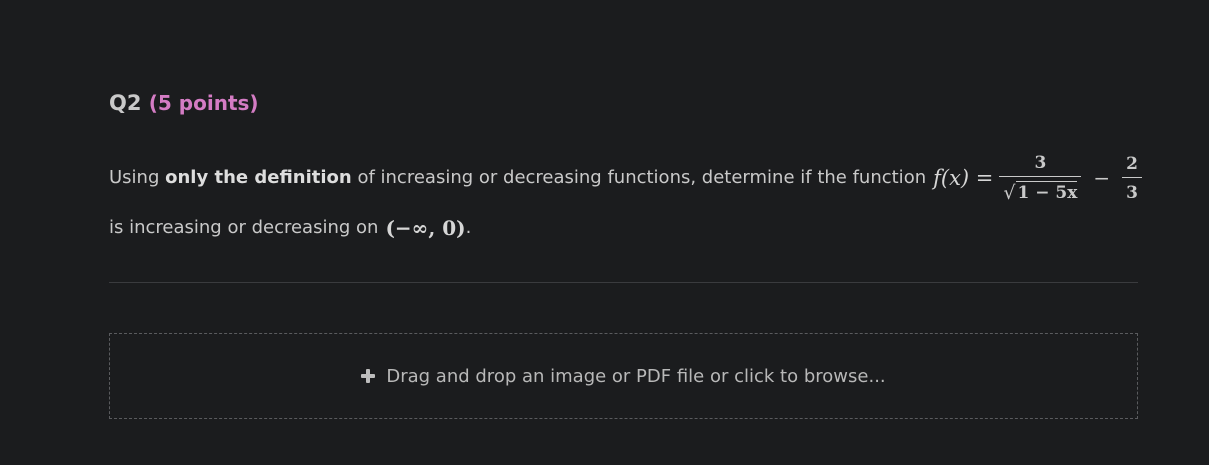 The height and width of the screenshot is (465, 1209). What do you see at coordinates (1102, 178) in the screenshot?
I see `minus-sign: −` at bounding box center [1102, 178].